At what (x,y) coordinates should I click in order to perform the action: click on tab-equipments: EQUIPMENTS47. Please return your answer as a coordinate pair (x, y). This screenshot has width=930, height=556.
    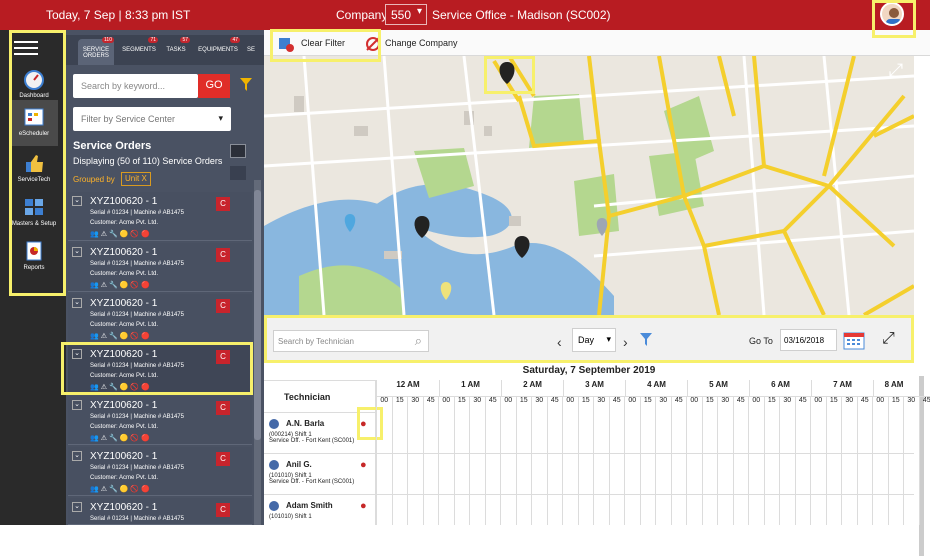
    Looking at the image, I should click on (218, 52).